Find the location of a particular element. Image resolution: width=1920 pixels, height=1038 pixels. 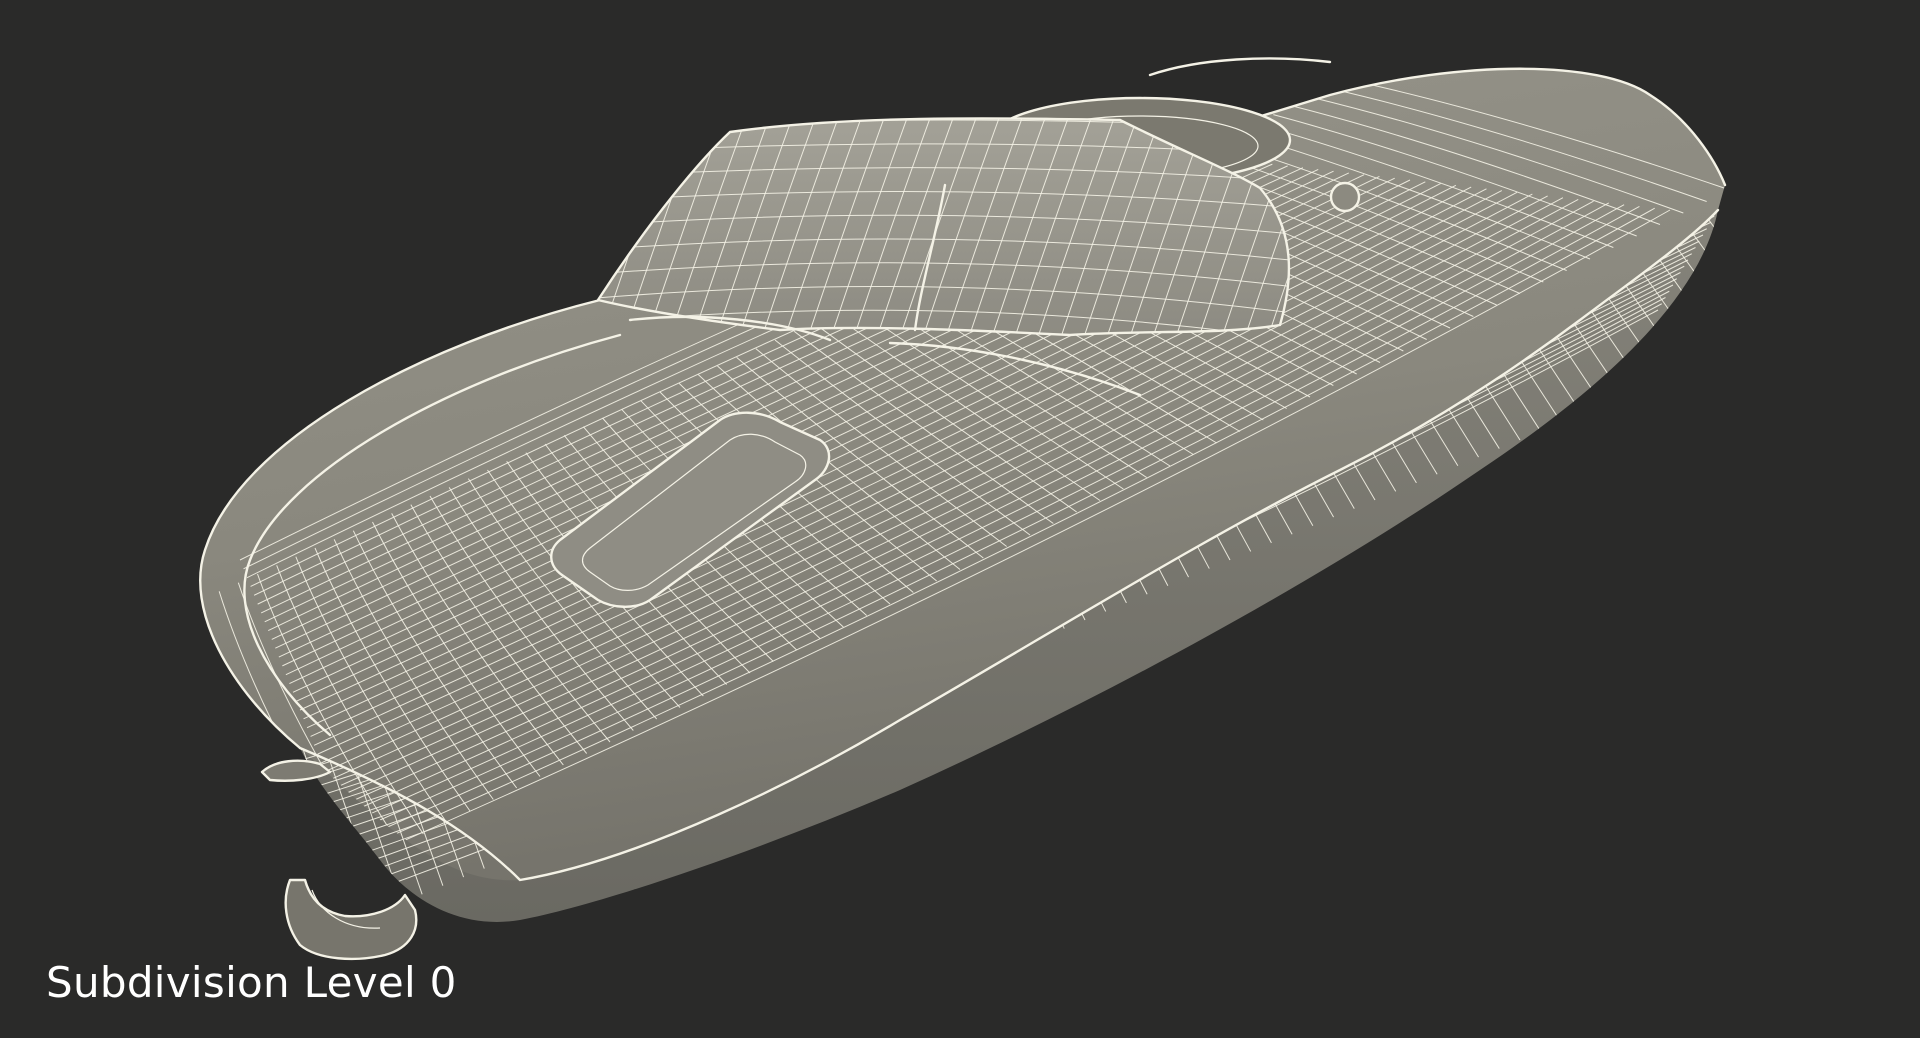

stern-light is located at coordinates (1345, 197).